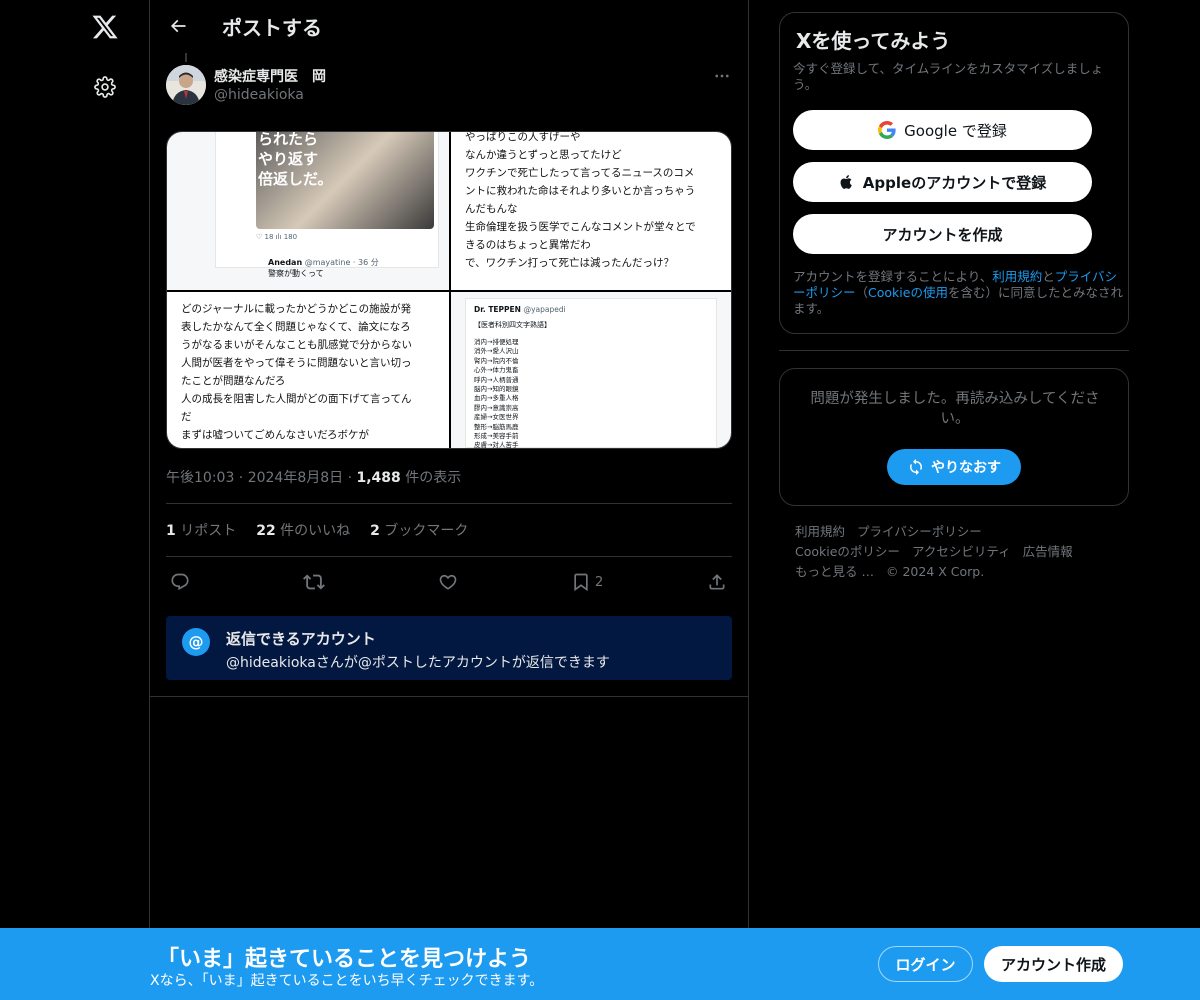  Describe the element at coordinates (491, 209) in the screenshot. I see `text-line: んだもんな` at that location.